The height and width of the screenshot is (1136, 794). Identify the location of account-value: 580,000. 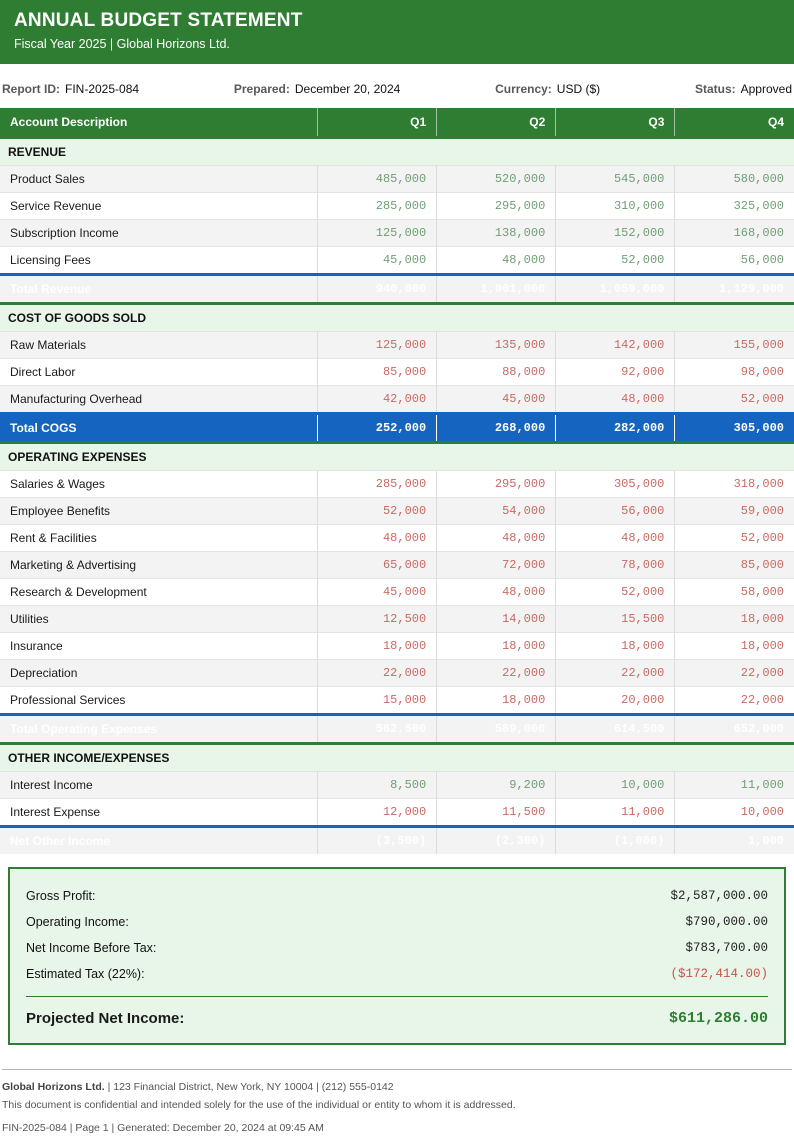
(734, 179).